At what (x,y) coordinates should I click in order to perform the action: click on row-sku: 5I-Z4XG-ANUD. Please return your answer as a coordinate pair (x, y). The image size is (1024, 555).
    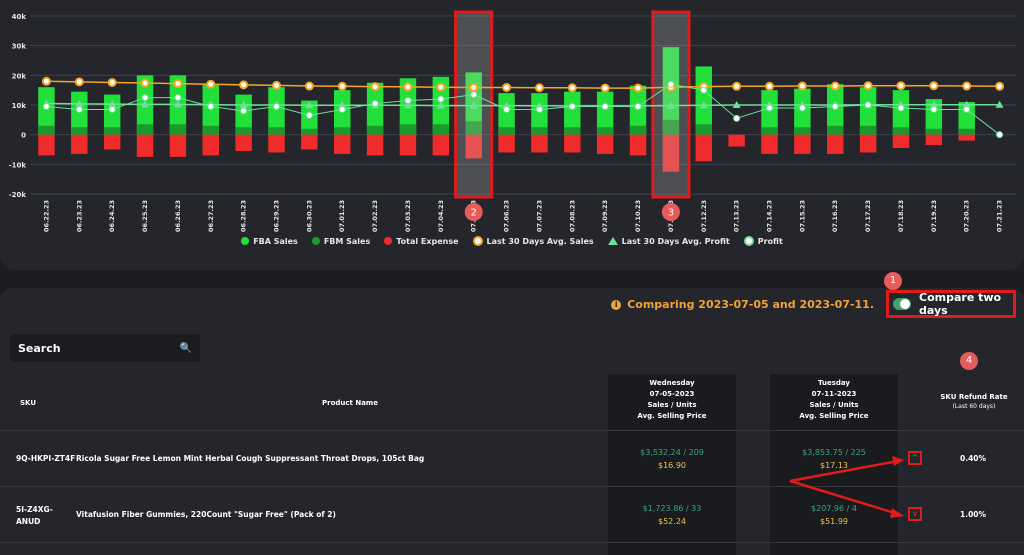
    Looking at the image, I should click on (34, 515).